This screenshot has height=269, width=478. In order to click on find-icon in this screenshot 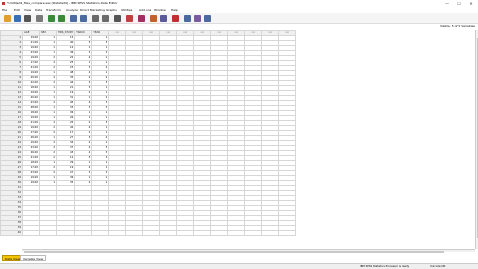, I will do `click(117, 18)`.